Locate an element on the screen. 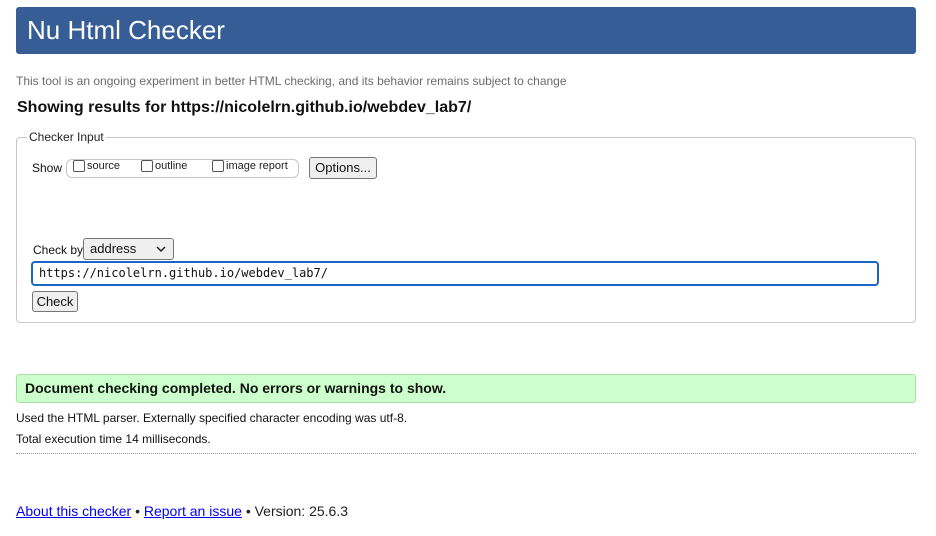 Image resolution: width=936 pixels, height=536 pixels. source-checkbox: source is located at coordinates (96, 166).